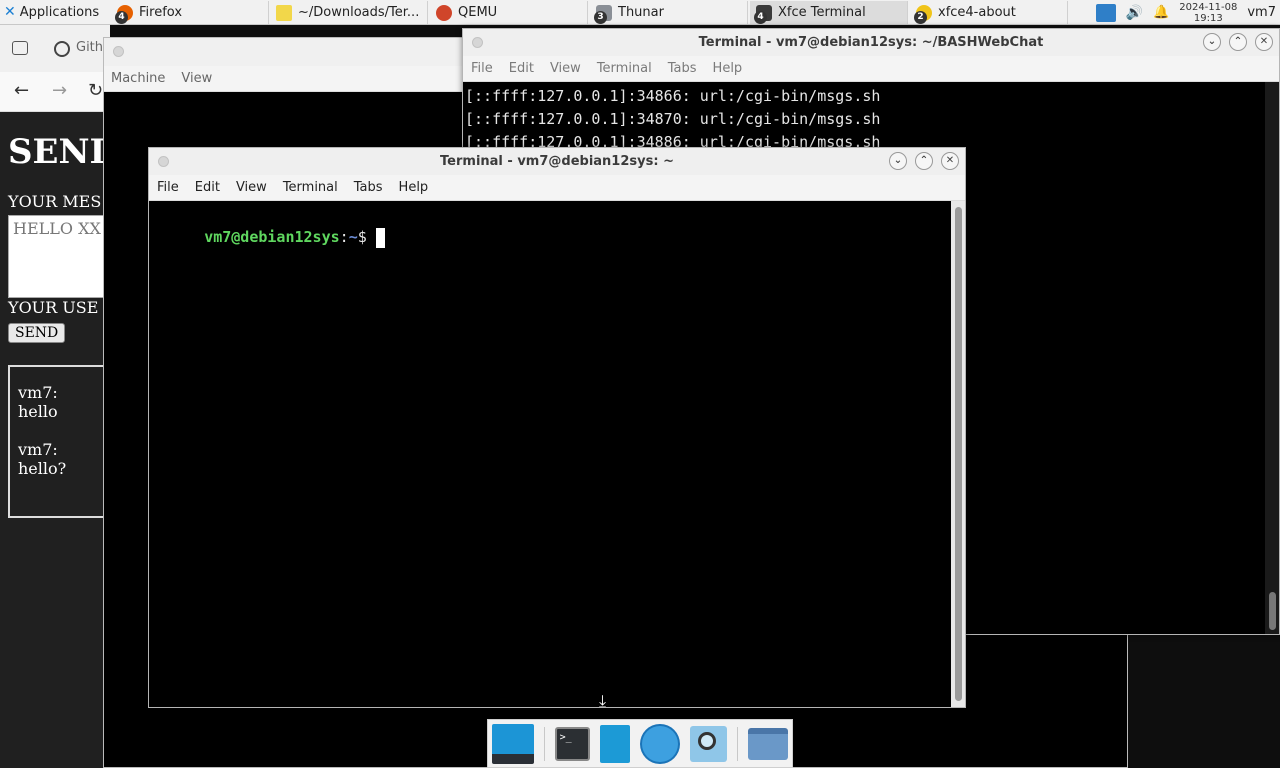 This screenshot has width=1280, height=768. I want to click on reload-icon: ↻, so click(95, 90).